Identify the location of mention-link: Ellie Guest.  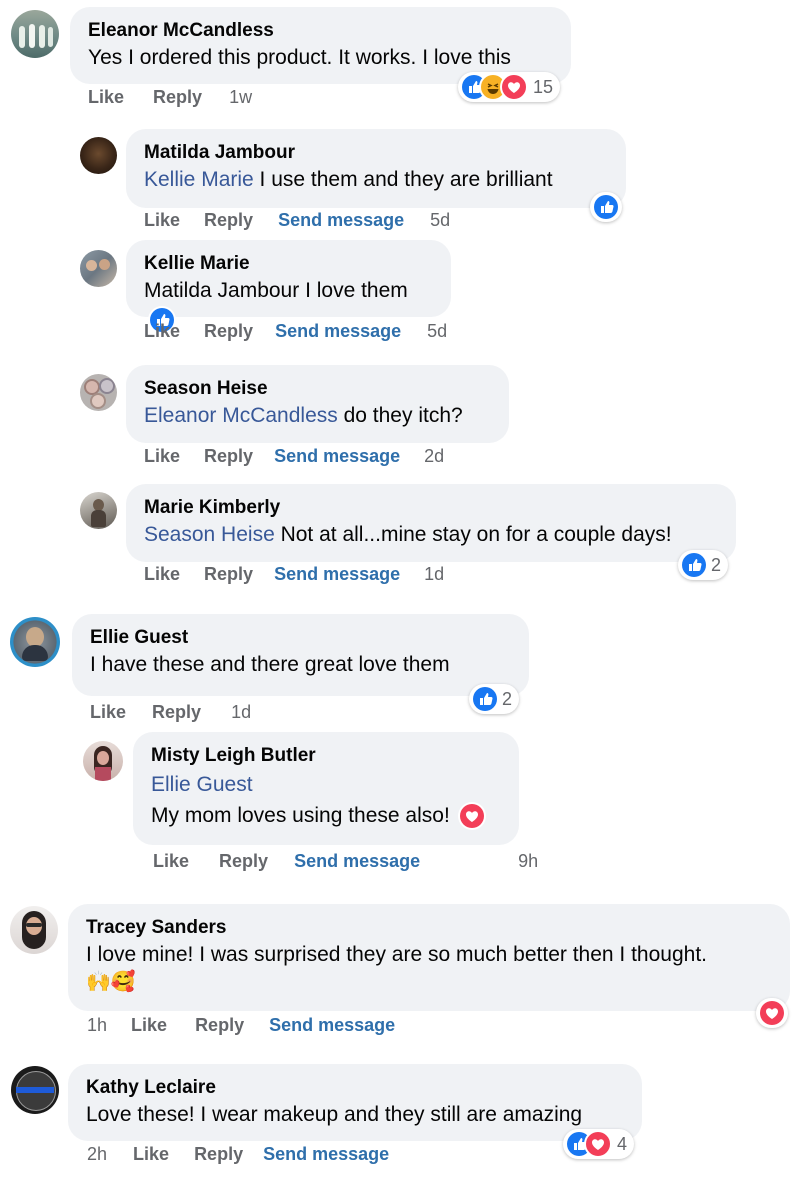
(326, 784).